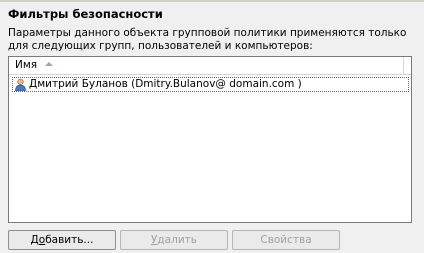  What do you see at coordinates (206, 65) in the screenshot?
I see `column-header-name: Имя` at bounding box center [206, 65].